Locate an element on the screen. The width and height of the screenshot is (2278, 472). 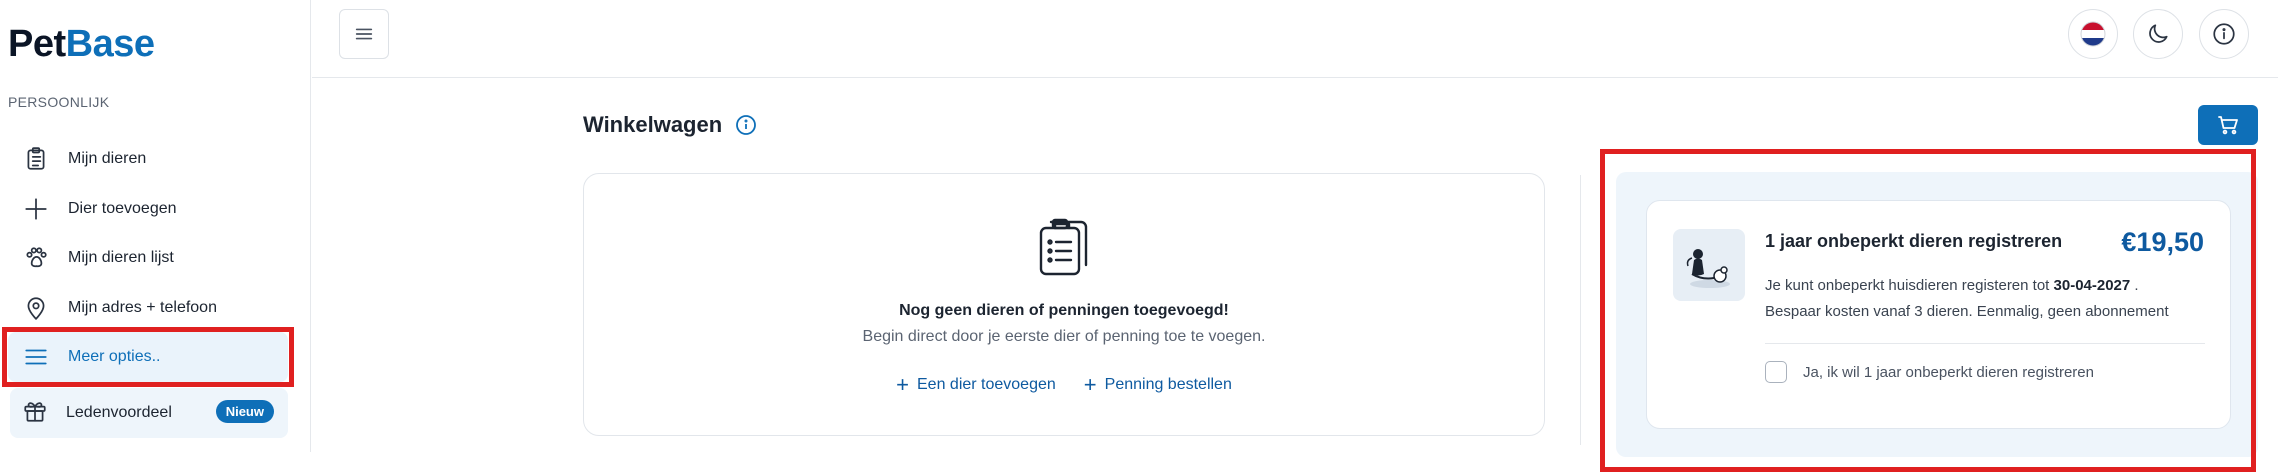
empty-state-title: Nog geen dieren of penningen toegevoegd! is located at coordinates (1064, 310).